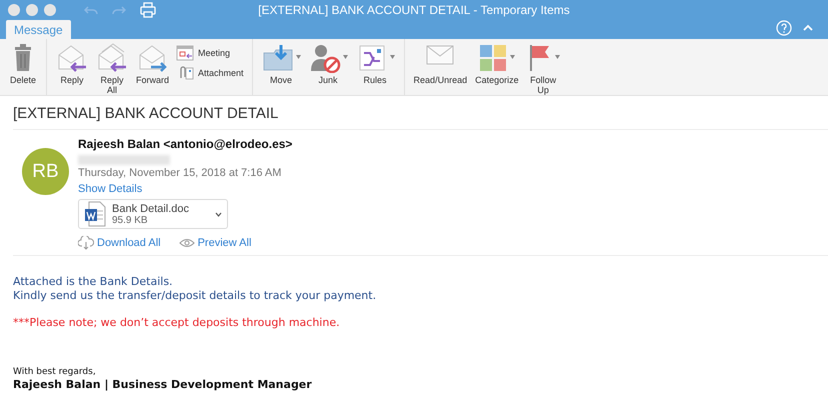 Image resolution: width=828 pixels, height=407 pixels. What do you see at coordinates (543, 69) in the screenshot?
I see `toolbar-button: Follow Up` at bounding box center [543, 69].